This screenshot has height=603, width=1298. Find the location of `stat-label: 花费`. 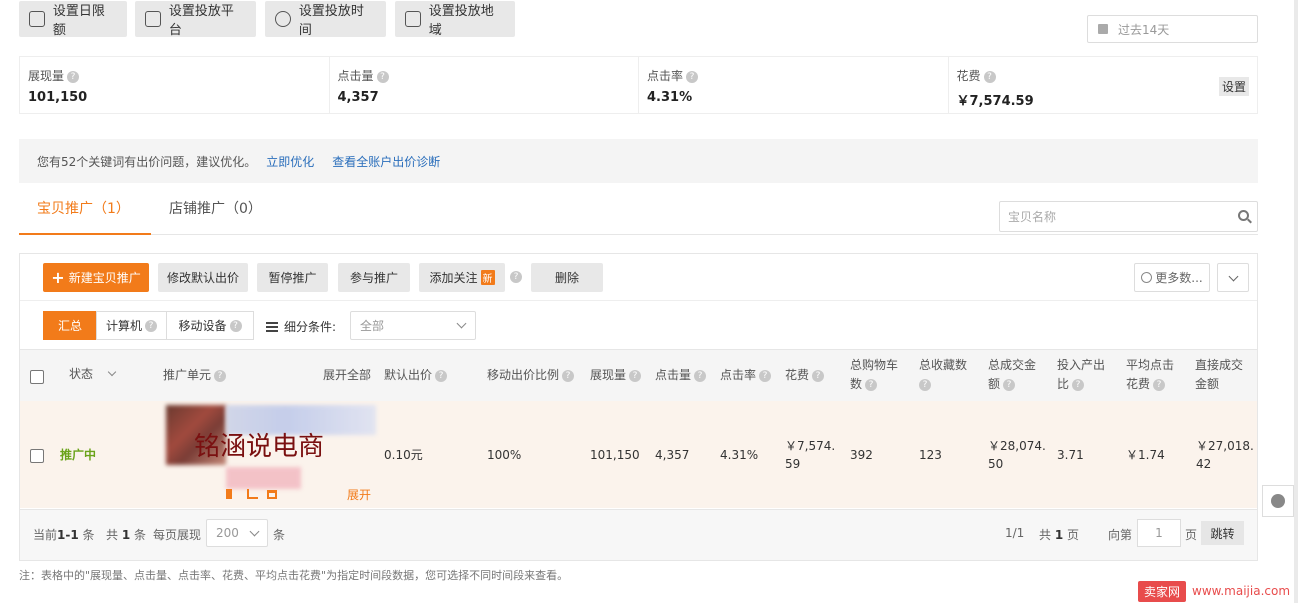

stat-label: 花费 is located at coordinates (968, 76).